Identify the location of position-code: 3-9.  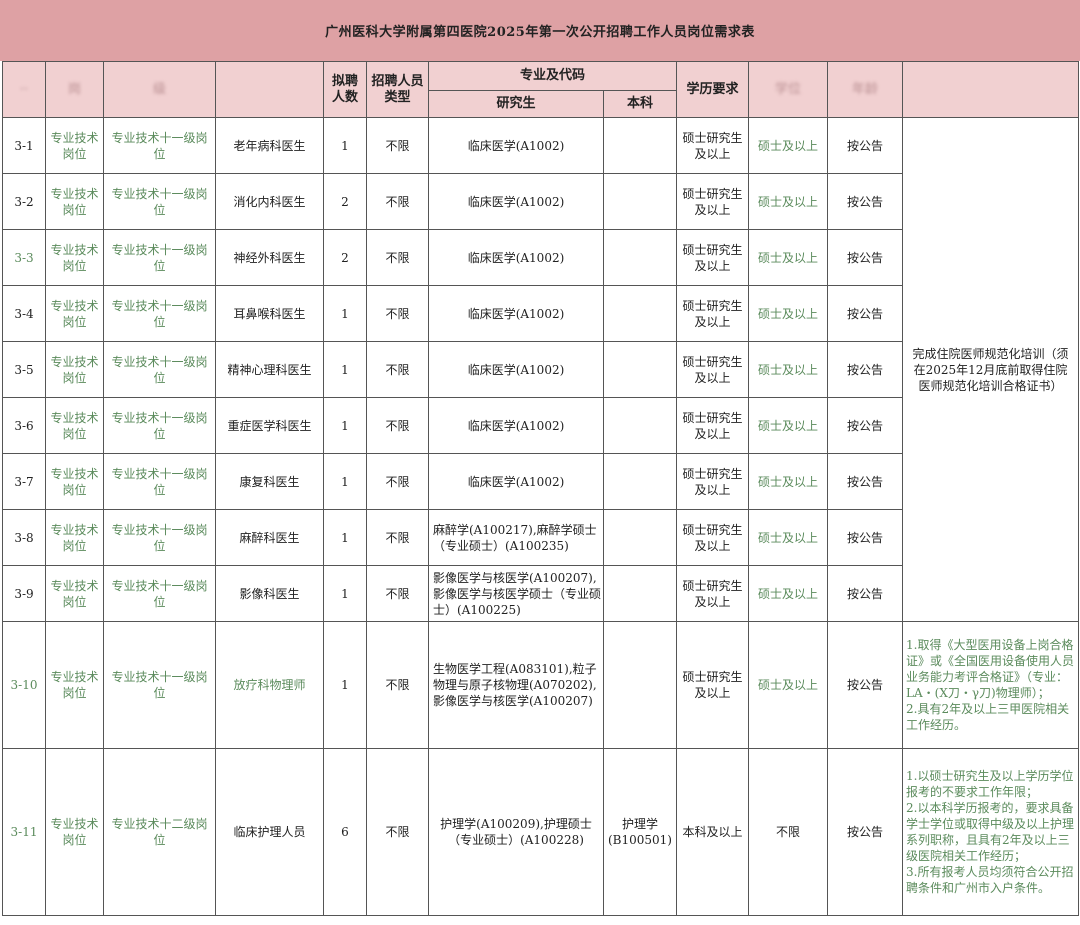
(24, 593).